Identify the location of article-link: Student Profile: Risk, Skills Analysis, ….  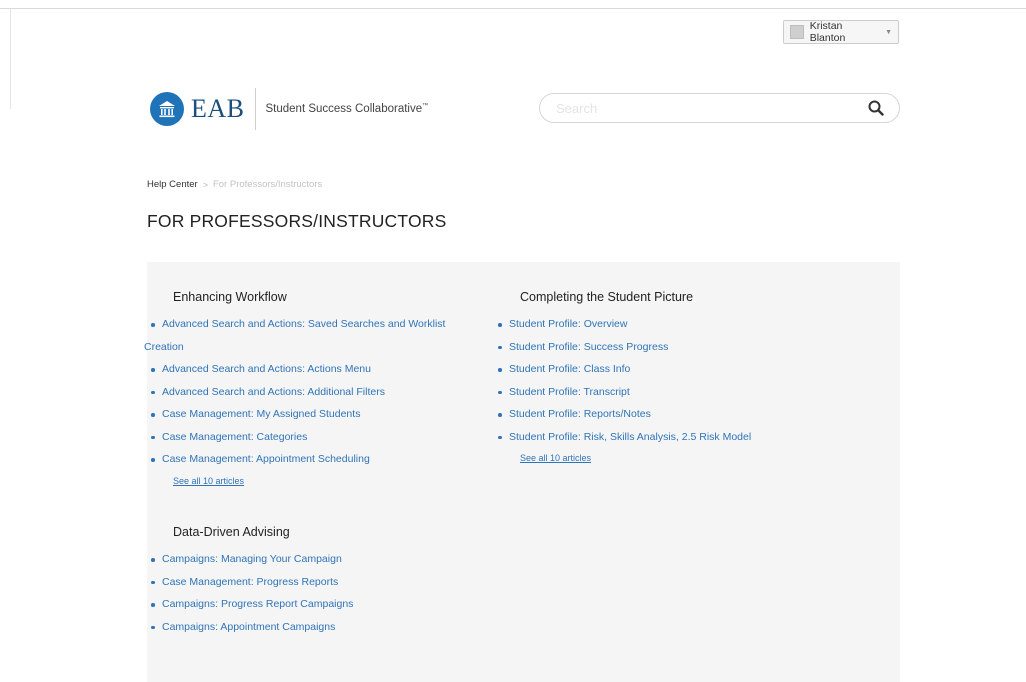
(673, 437).